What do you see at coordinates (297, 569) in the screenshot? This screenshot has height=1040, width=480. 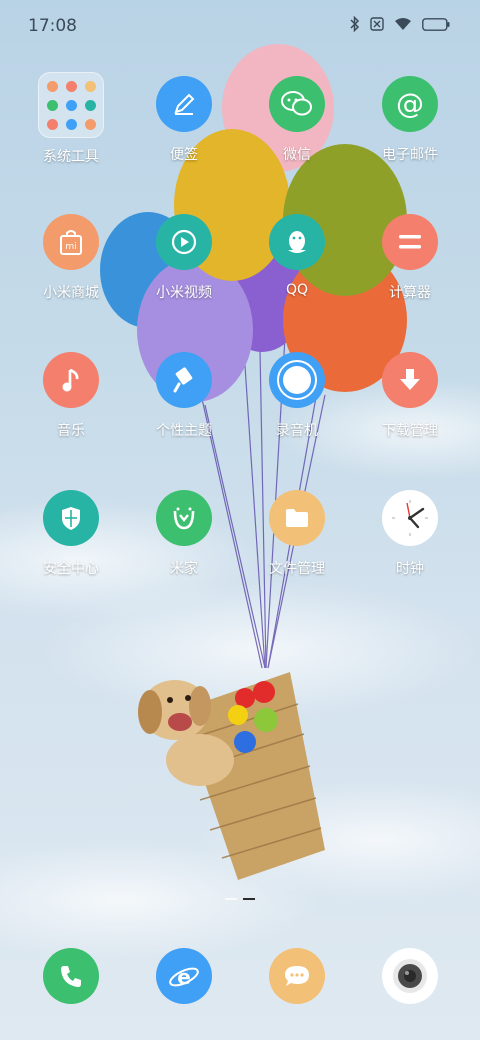 I see `app-label: 文件管理` at bounding box center [297, 569].